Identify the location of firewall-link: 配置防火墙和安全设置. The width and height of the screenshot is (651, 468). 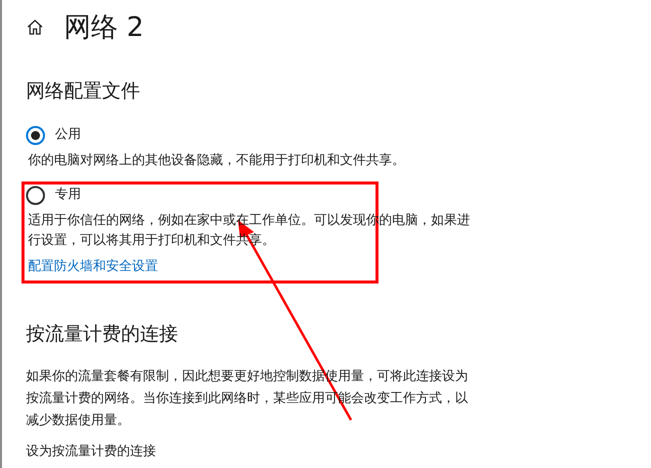
(93, 266).